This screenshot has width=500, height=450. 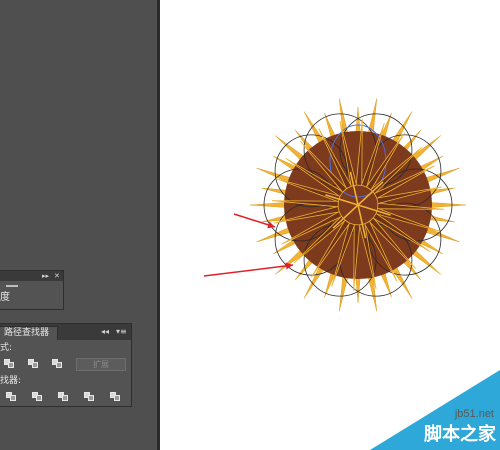 I want to click on pathfinders-label: 找器:, so click(x=11, y=381).